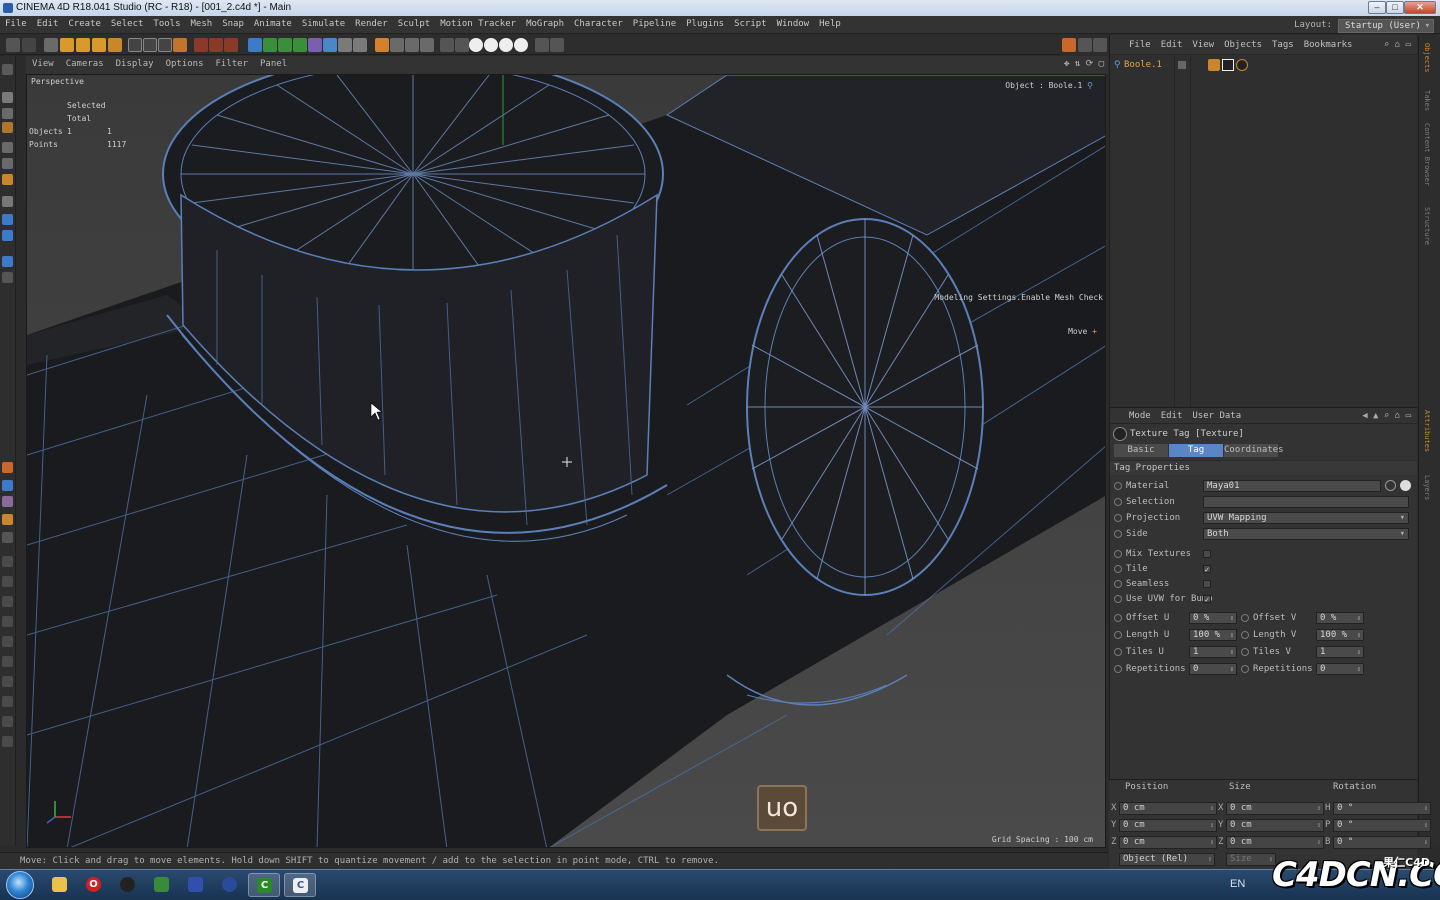 The width and height of the screenshot is (1440, 900). Describe the element at coordinates (521, 45) in the screenshot. I see `uv-mode-icon` at that location.